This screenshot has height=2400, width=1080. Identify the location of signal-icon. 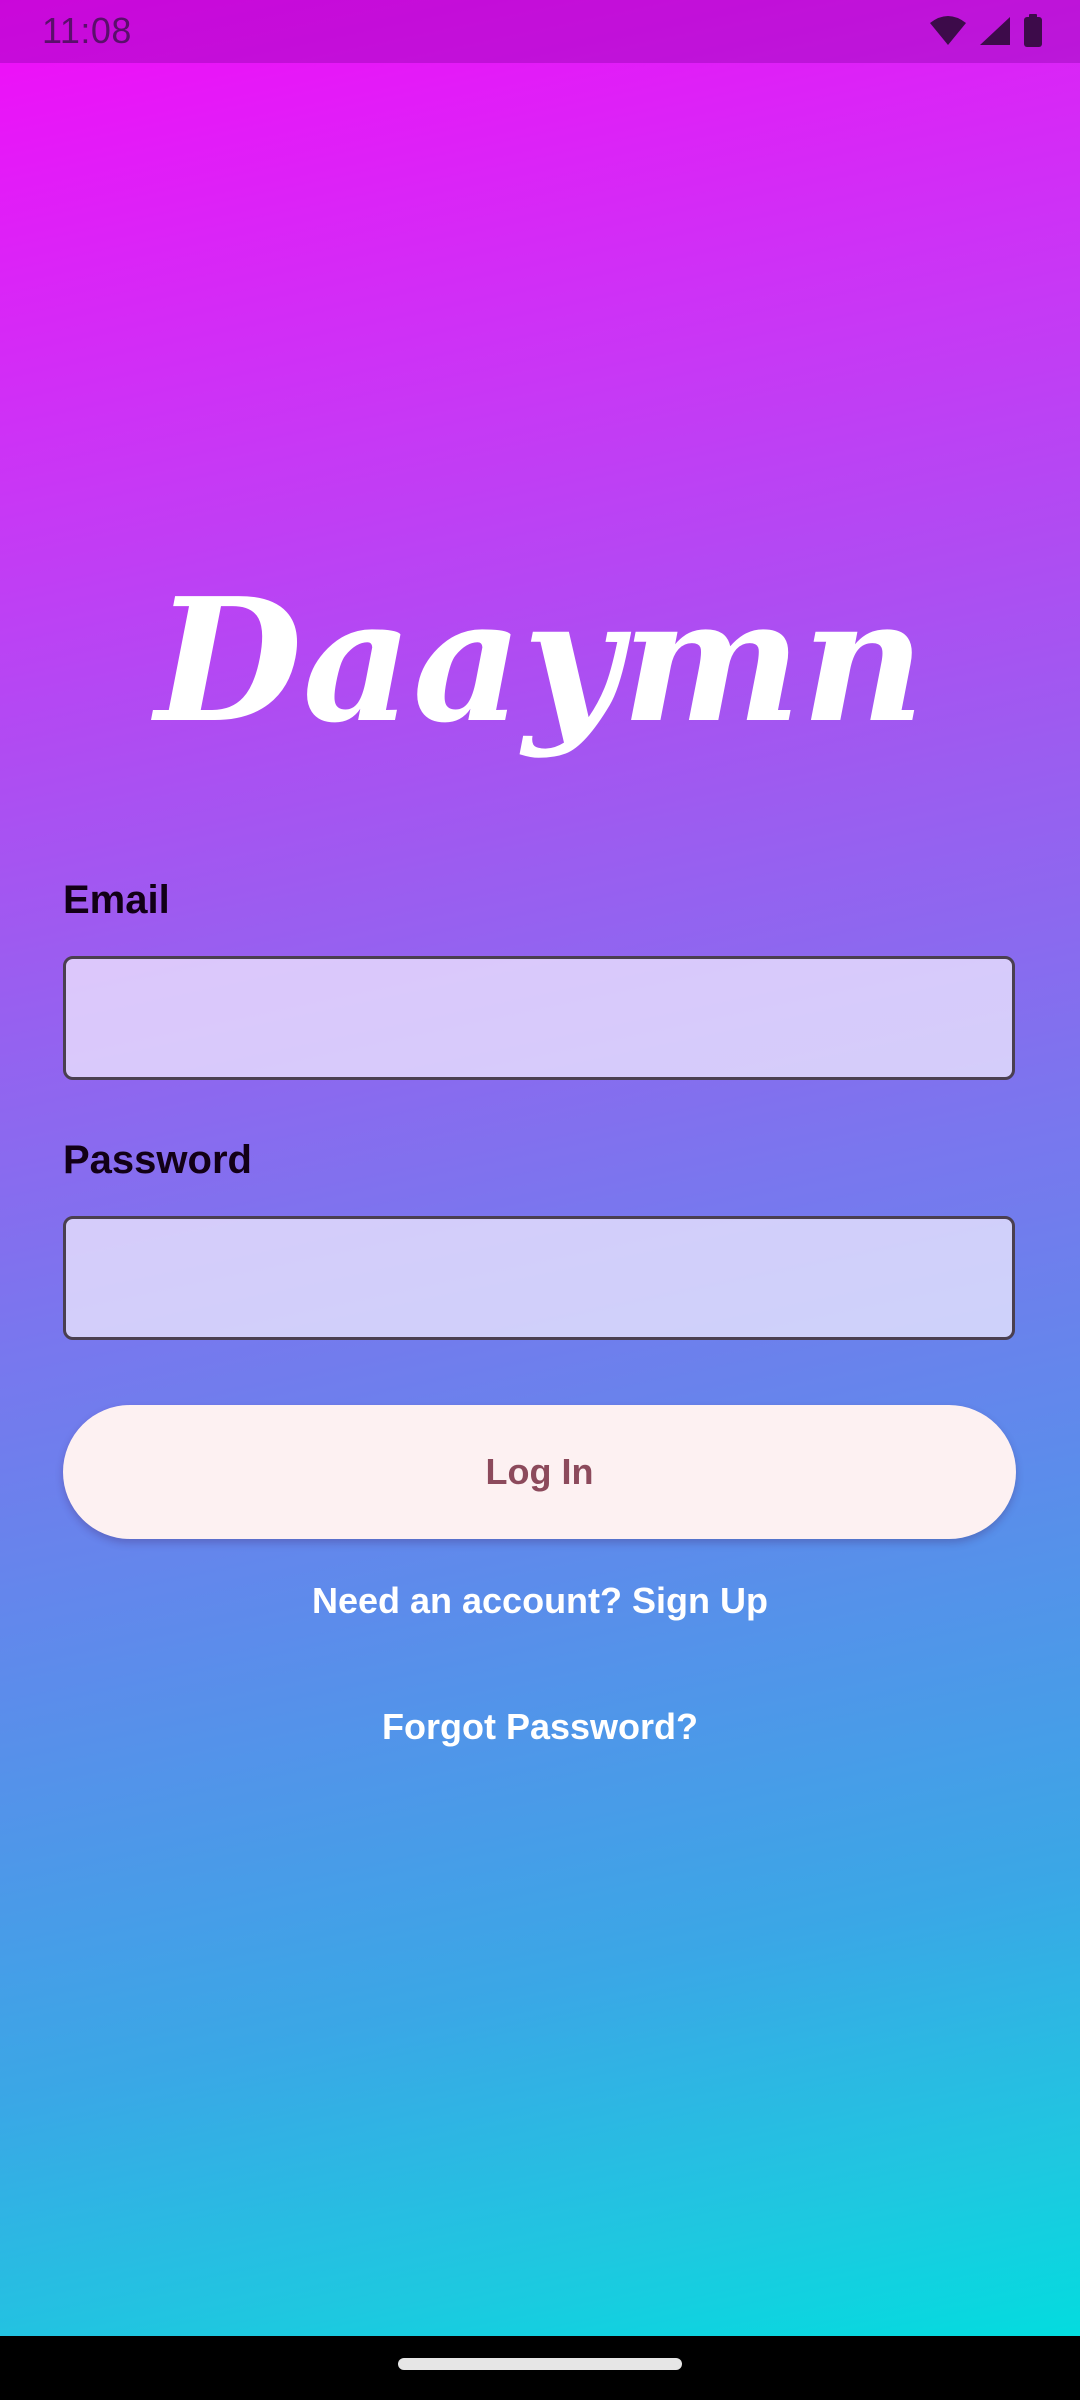
(995, 31).